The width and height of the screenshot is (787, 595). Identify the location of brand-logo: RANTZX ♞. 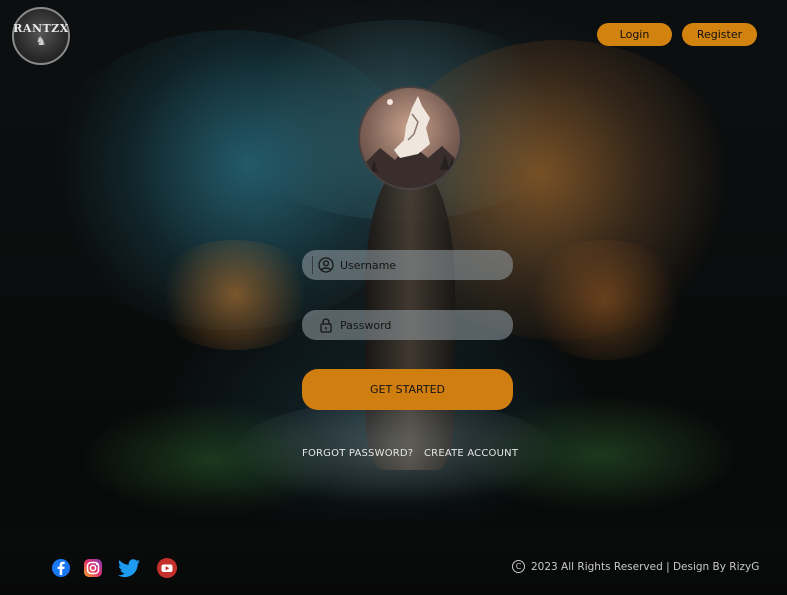
(41, 36).